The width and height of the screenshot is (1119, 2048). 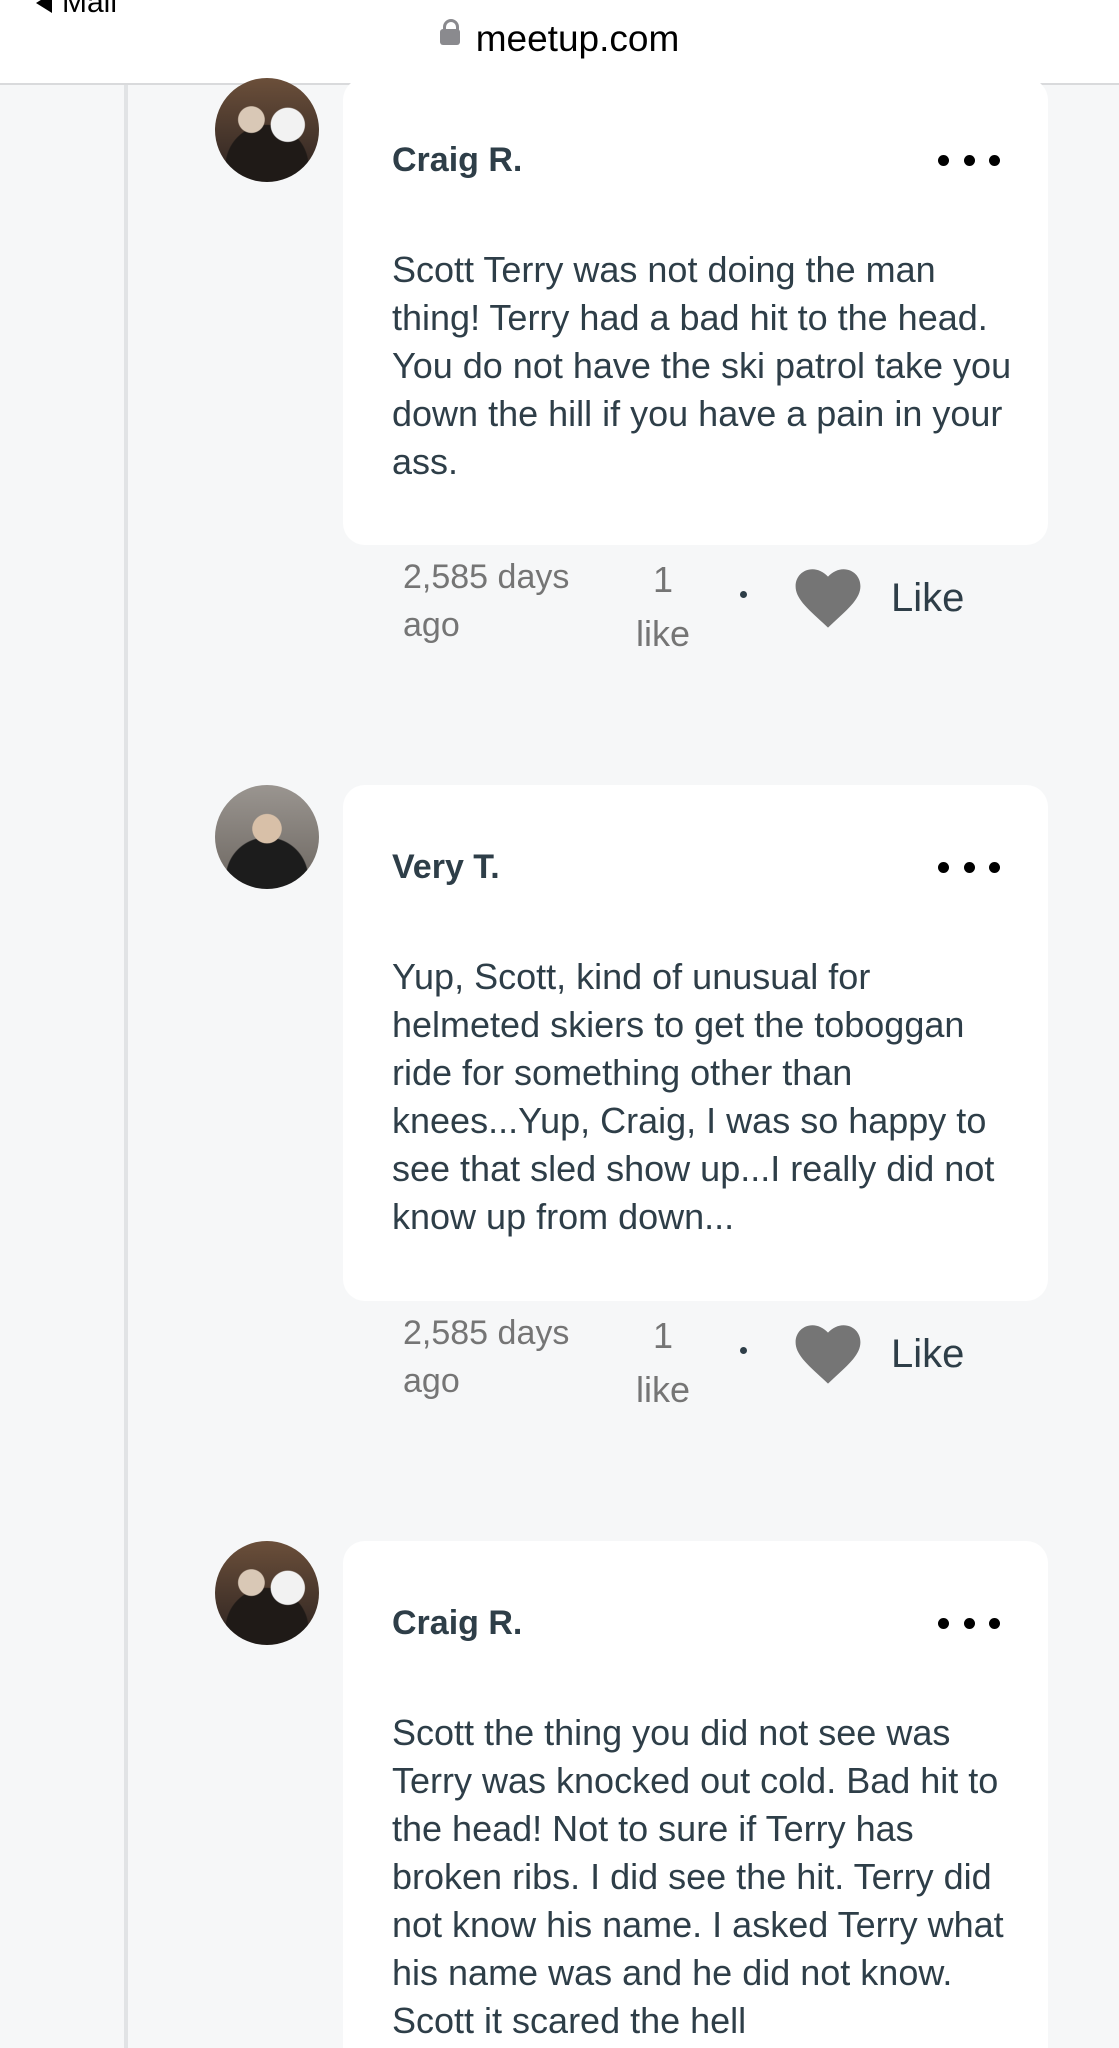 I want to click on back-triangle-icon, so click(x=44, y=6).